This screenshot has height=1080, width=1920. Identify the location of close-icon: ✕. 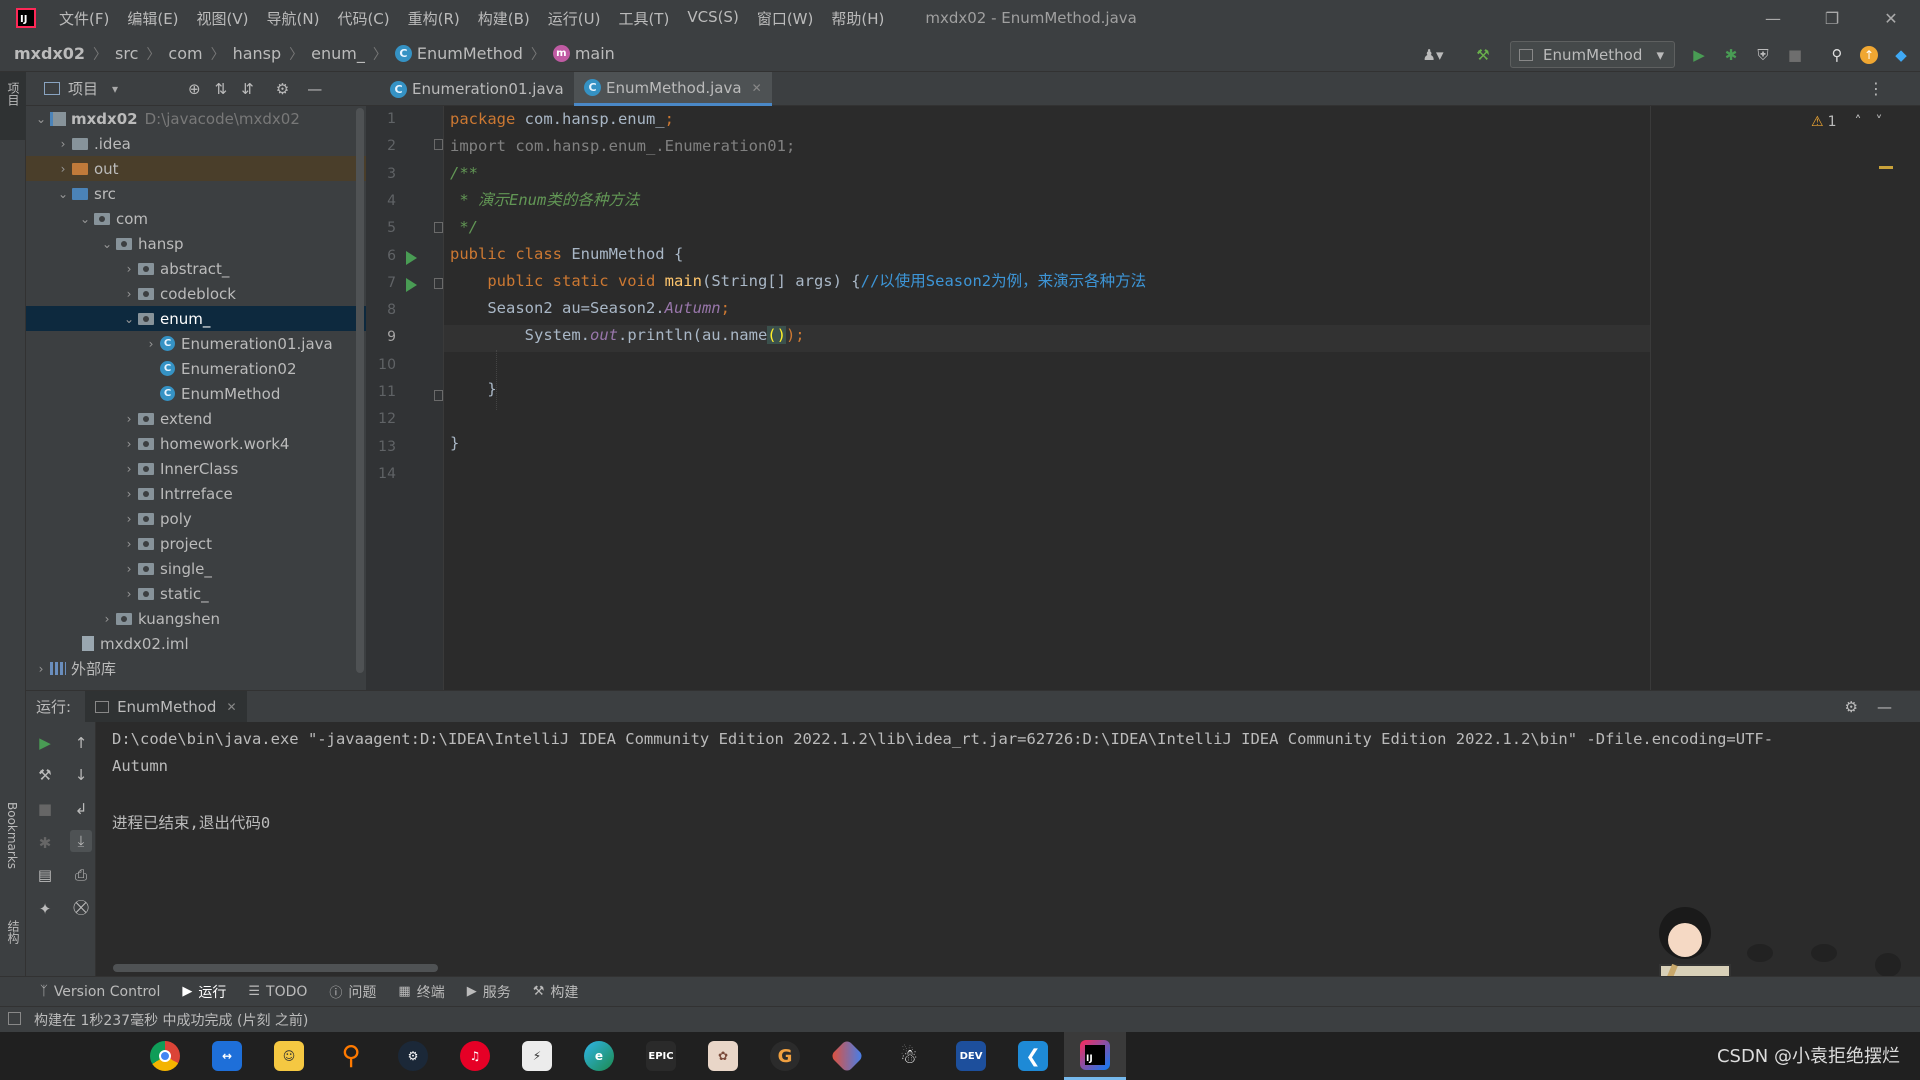
(757, 88).